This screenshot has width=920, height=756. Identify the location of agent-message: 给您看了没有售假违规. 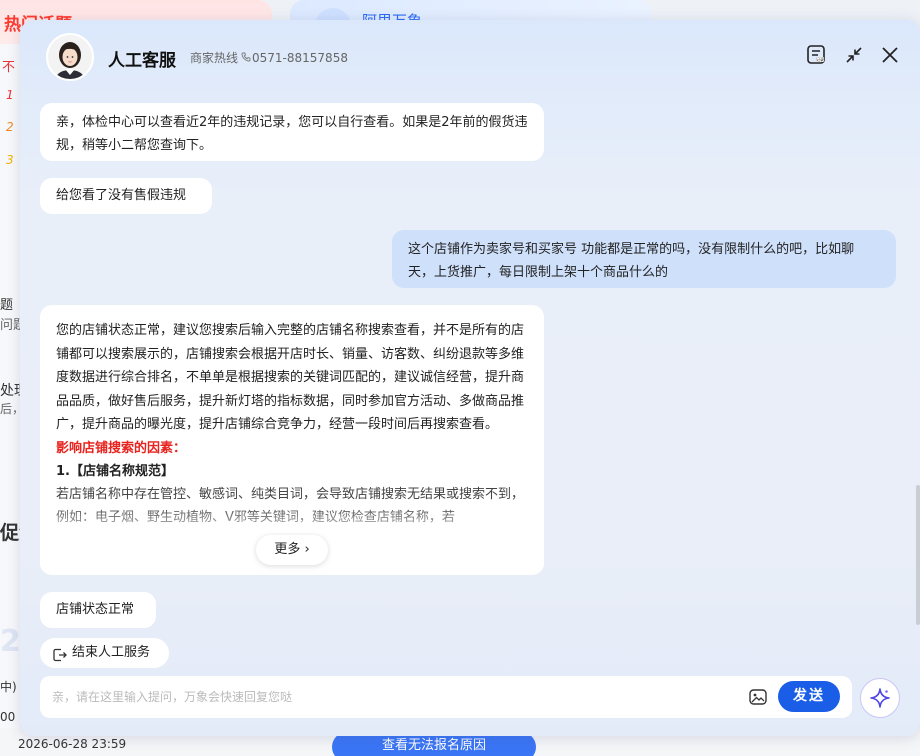
(126, 196).